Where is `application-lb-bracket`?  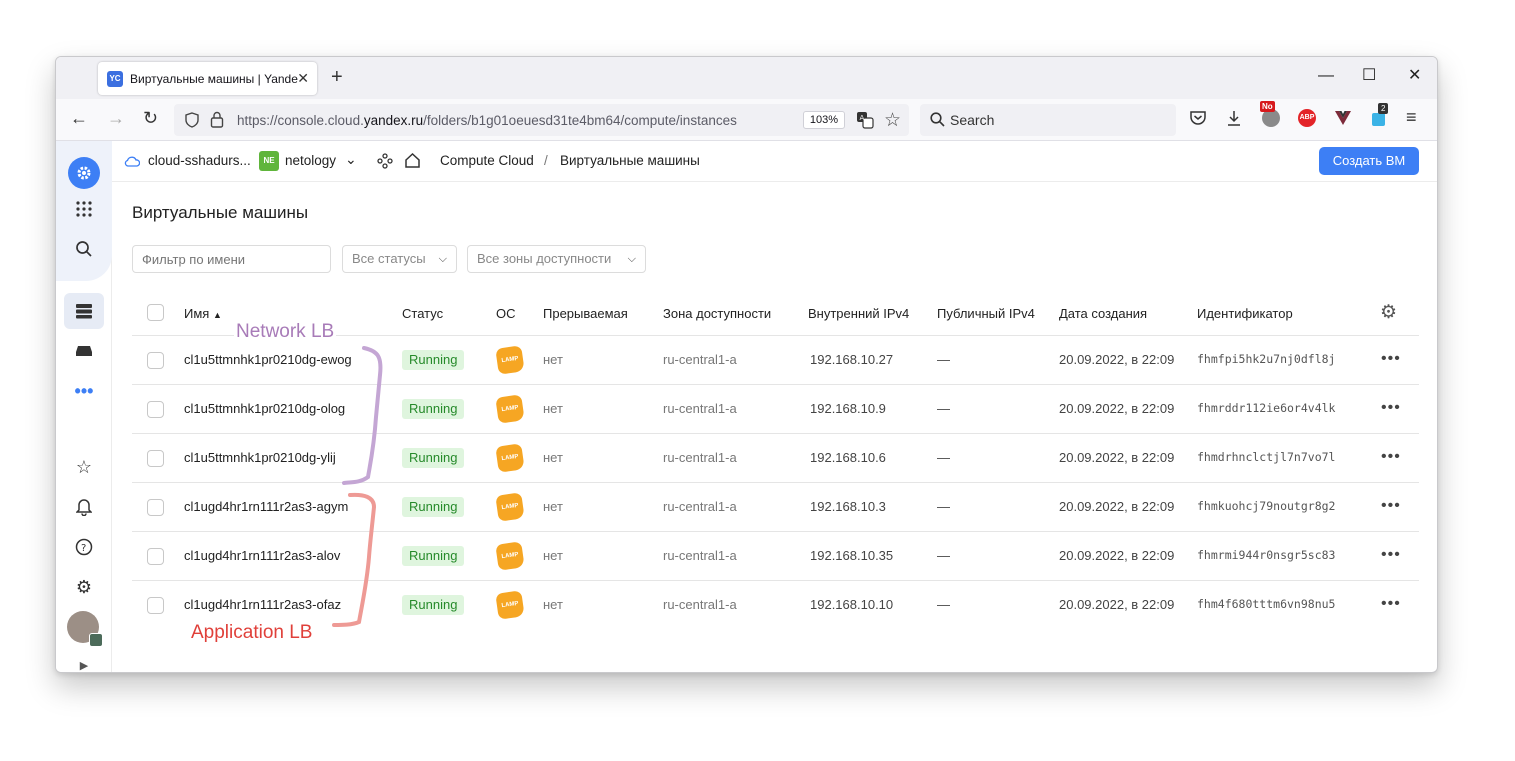
application-lb-bracket is located at coordinates (354, 559).